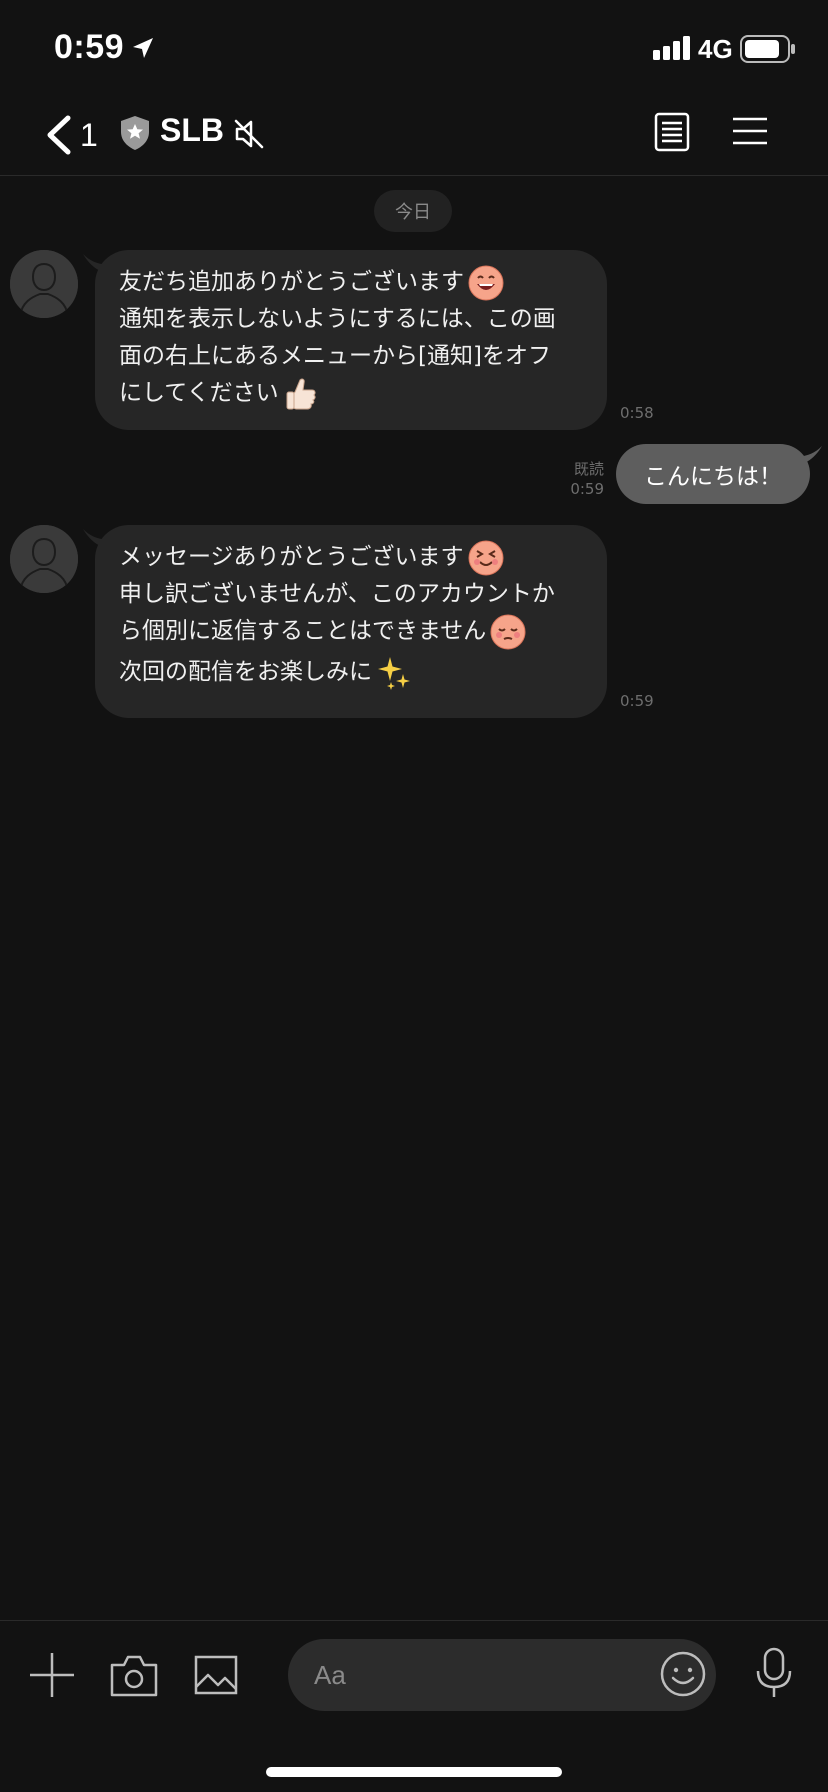 This screenshot has width=828, height=1792. I want to click on back-button: 1, so click(74, 135).